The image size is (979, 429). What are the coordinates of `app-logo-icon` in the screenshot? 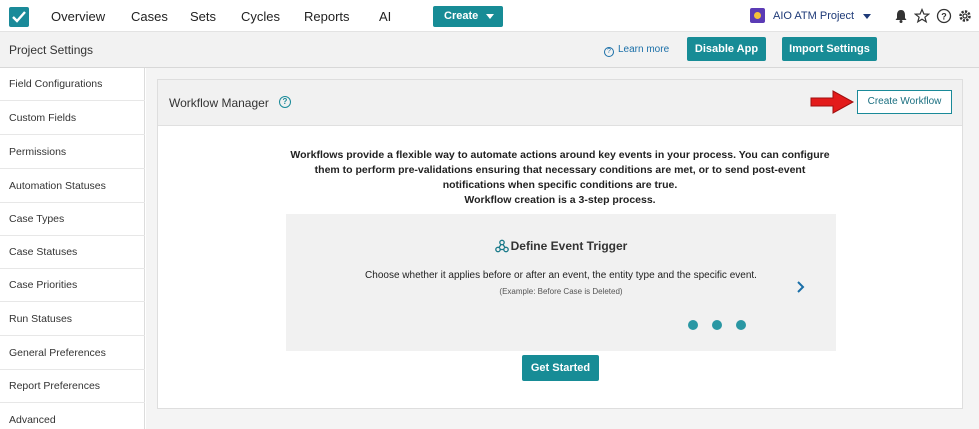 It's located at (19, 17).